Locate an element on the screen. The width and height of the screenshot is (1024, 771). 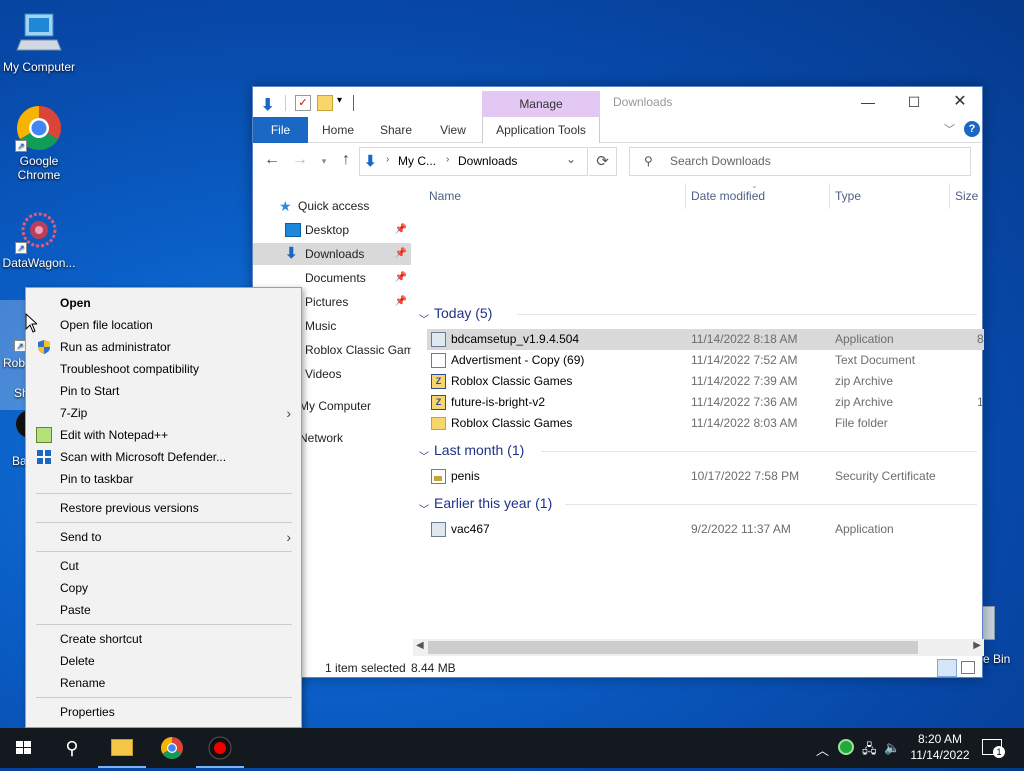
menu-item-troubleshoot-compatibility: Troubleshoot compatibility is located at coordinates (163, 369).